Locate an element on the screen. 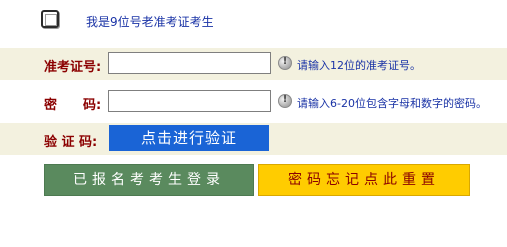 The width and height of the screenshot is (507, 247). verify-label: 验 证 码: is located at coordinates (71, 142).